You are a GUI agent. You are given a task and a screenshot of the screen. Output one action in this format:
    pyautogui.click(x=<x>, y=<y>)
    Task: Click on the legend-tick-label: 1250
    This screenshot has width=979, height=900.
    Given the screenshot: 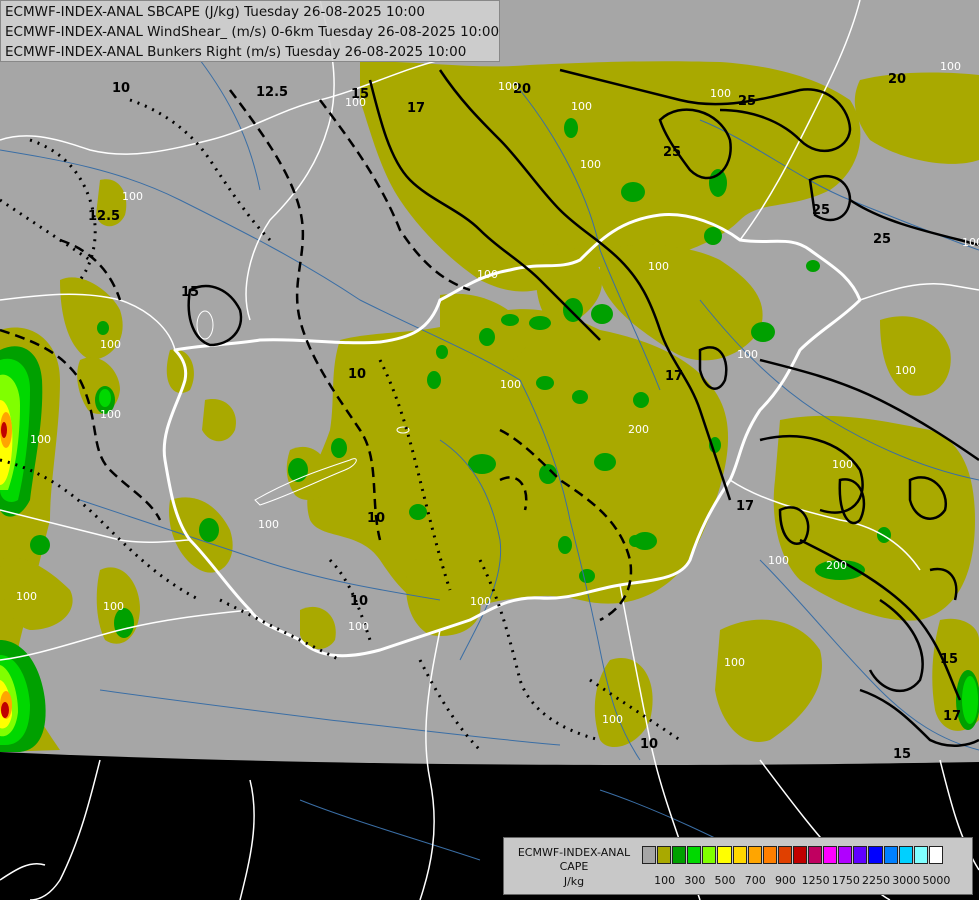 What is the action you would take?
    pyautogui.click(x=815, y=880)
    